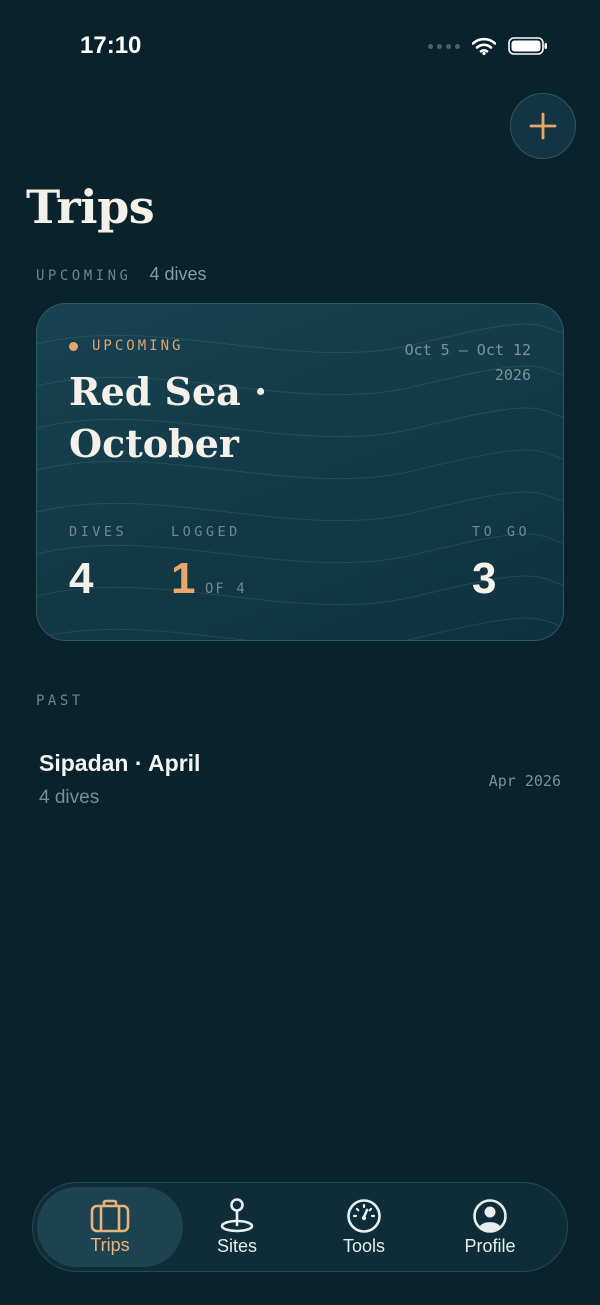 The image size is (600, 1305). I want to click on tab-trips: Trips, so click(110, 1227).